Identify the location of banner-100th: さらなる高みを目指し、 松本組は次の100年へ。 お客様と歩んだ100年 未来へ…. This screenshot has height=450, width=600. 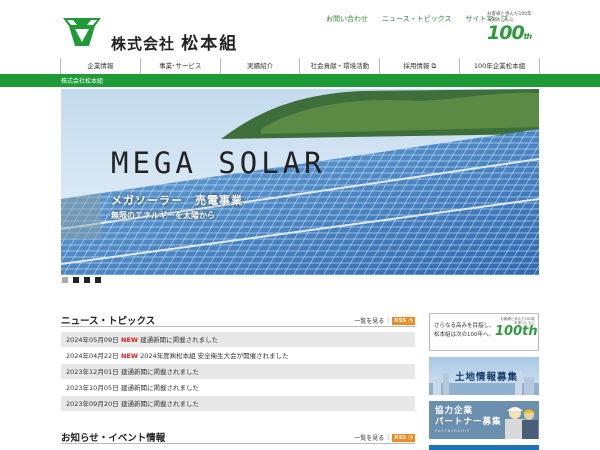
(484, 332).